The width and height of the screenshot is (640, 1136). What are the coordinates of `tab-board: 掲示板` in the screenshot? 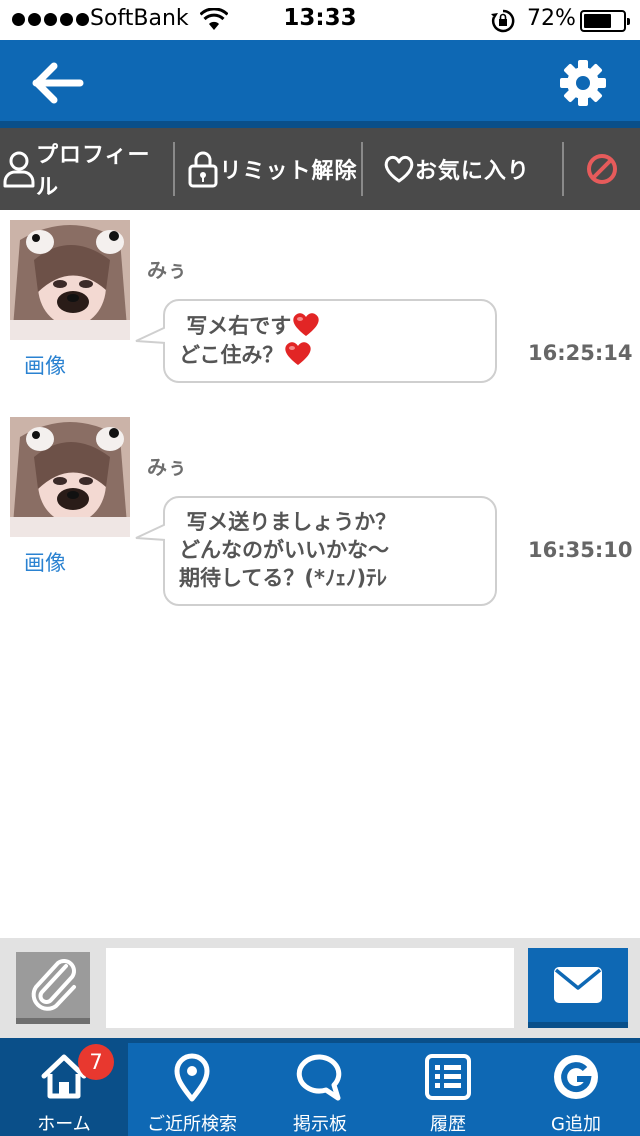 It's located at (320, 1087).